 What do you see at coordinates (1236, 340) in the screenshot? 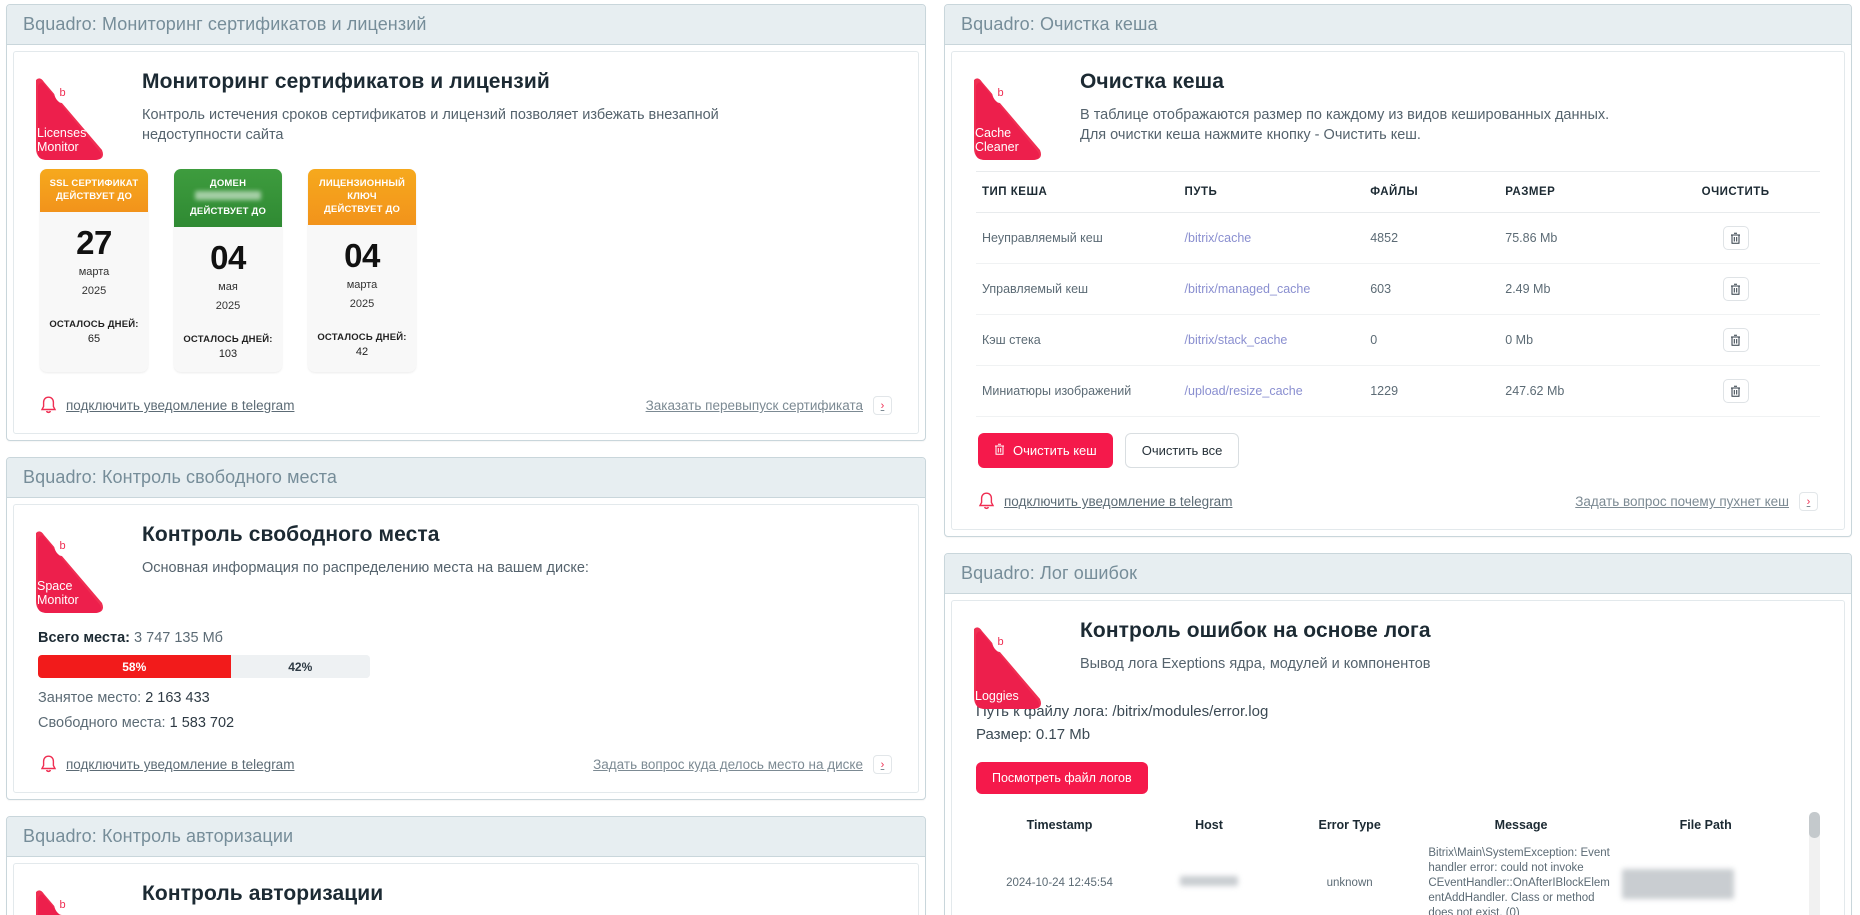
I see `cache-cell-path: /bitrix/stack_cache` at bounding box center [1236, 340].